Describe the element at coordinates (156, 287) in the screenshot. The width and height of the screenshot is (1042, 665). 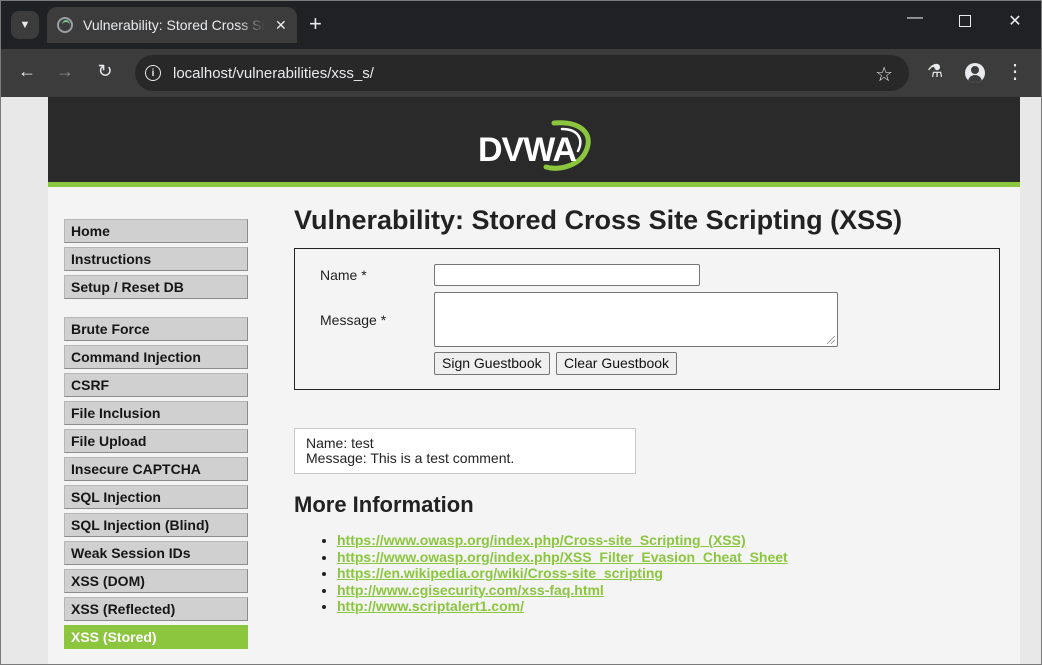
I see `menu-item-setup-reset-db: Setup / Reset DB` at that location.